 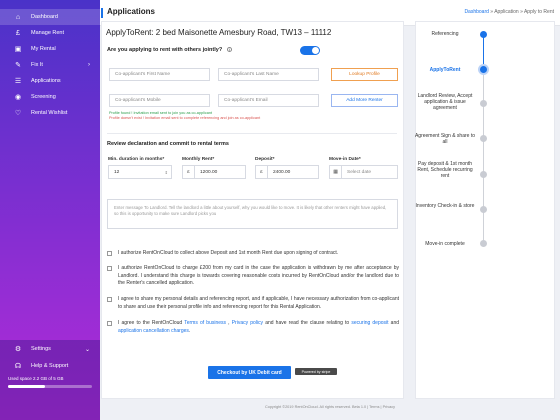 What do you see at coordinates (307, 323) in the screenshot?
I see `terms-text: and have read the clause relating to` at bounding box center [307, 323].